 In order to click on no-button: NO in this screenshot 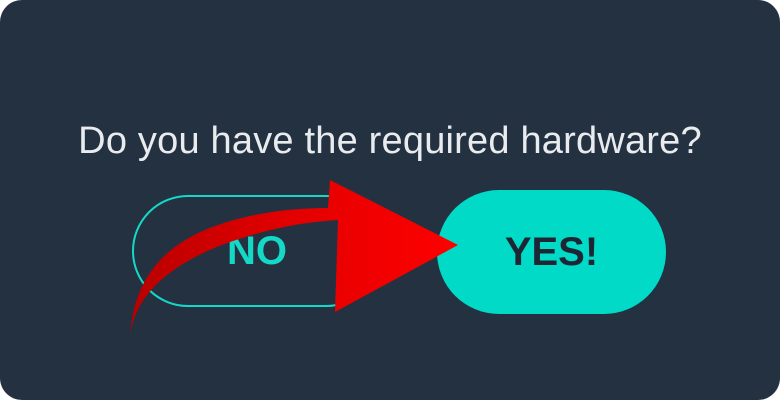, I will do `click(257, 251)`.